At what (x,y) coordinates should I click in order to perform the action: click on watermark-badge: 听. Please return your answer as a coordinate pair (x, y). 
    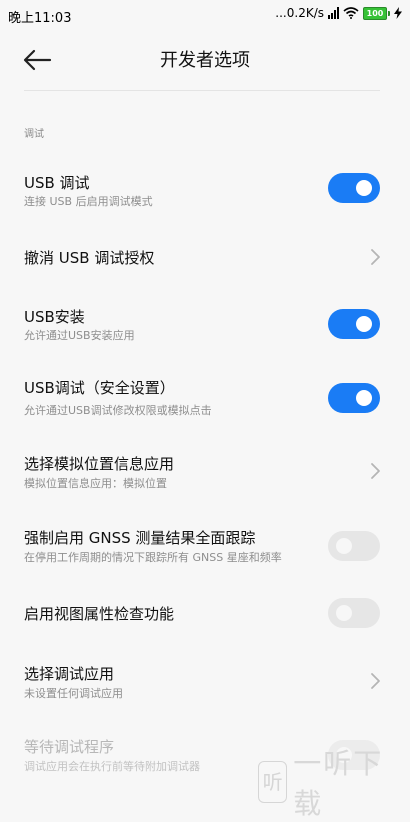
    Looking at the image, I should click on (273, 782).